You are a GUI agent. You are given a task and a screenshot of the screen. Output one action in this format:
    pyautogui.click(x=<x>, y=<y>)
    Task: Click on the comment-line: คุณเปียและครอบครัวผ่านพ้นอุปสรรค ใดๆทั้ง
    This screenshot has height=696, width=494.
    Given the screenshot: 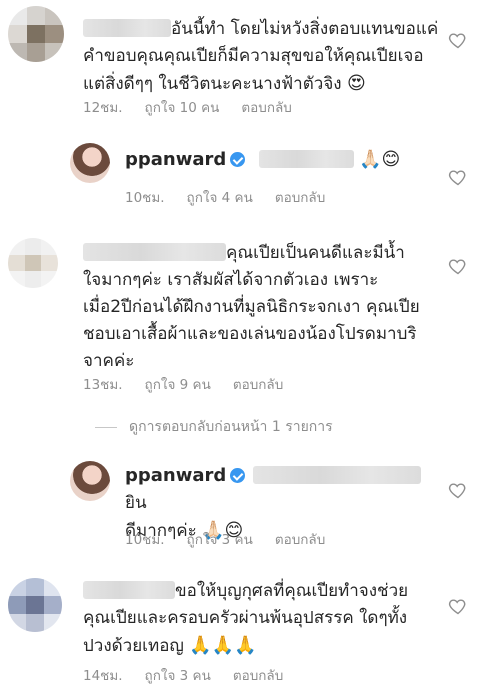 What is the action you would take?
    pyautogui.click(x=245, y=618)
    